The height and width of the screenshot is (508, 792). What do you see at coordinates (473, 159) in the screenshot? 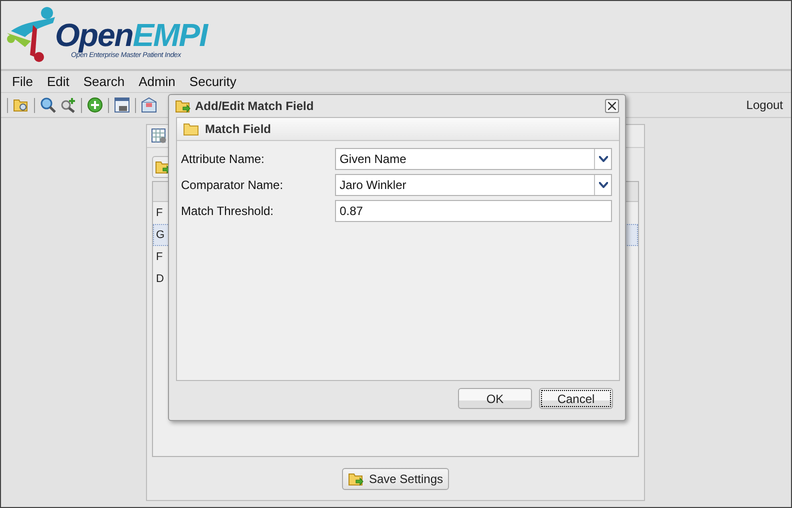
I see `select-field: Given Name` at bounding box center [473, 159].